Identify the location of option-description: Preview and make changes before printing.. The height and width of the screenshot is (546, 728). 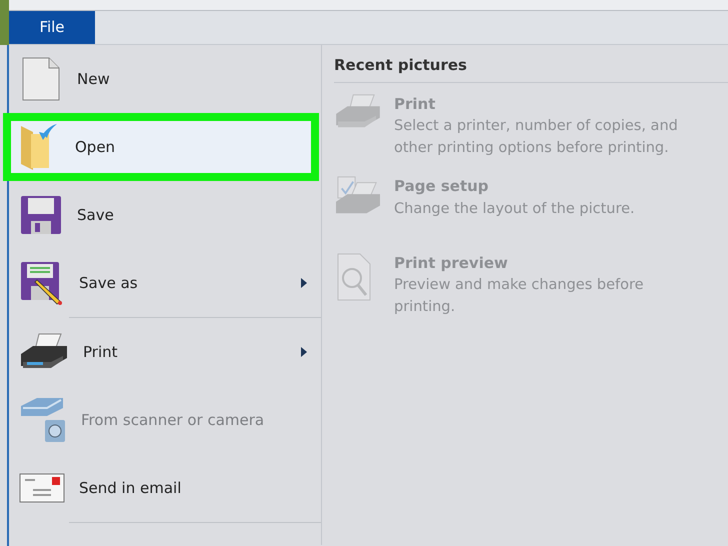
(519, 296).